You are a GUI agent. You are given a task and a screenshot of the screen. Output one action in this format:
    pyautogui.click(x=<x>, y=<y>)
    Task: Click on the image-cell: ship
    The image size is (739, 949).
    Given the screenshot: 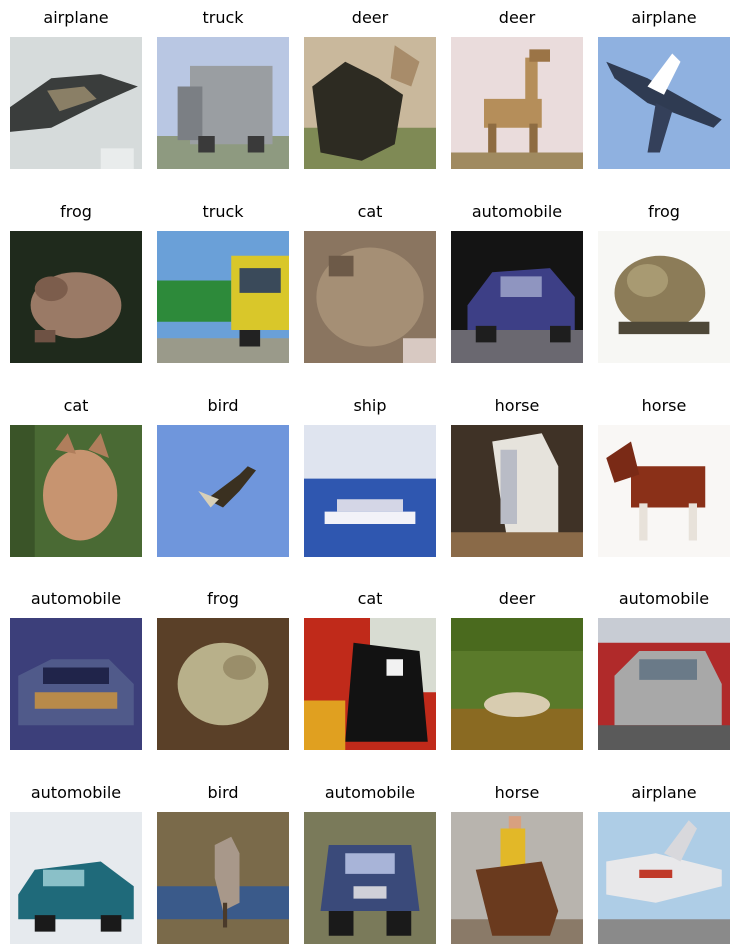 What is the action you would take?
    pyautogui.click(x=370, y=473)
    